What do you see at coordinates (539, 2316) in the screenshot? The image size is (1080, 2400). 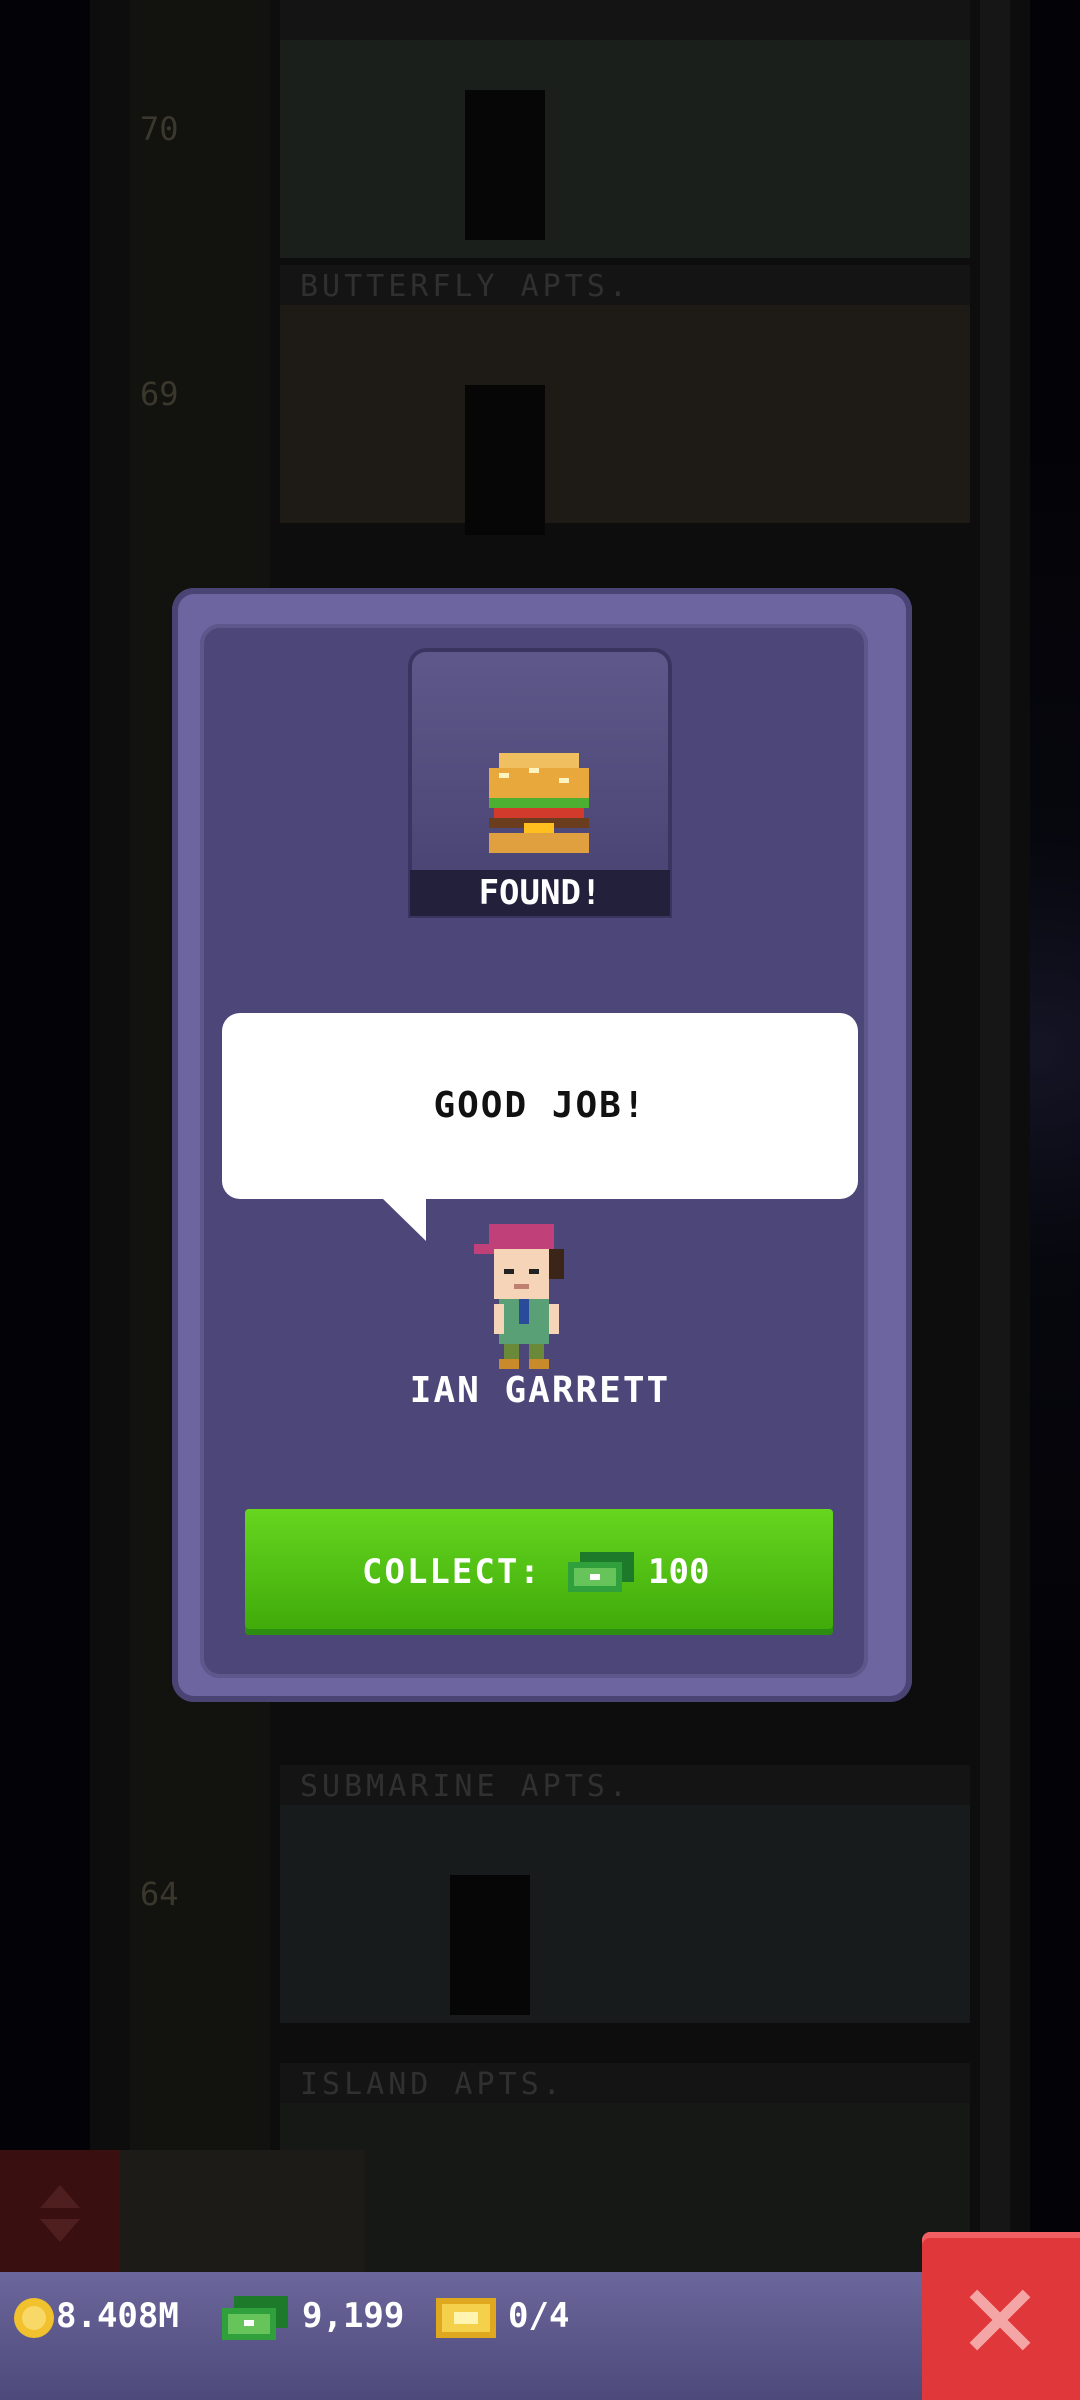 I see `tickets-value: 0/4` at bounding box center [539, 2316].